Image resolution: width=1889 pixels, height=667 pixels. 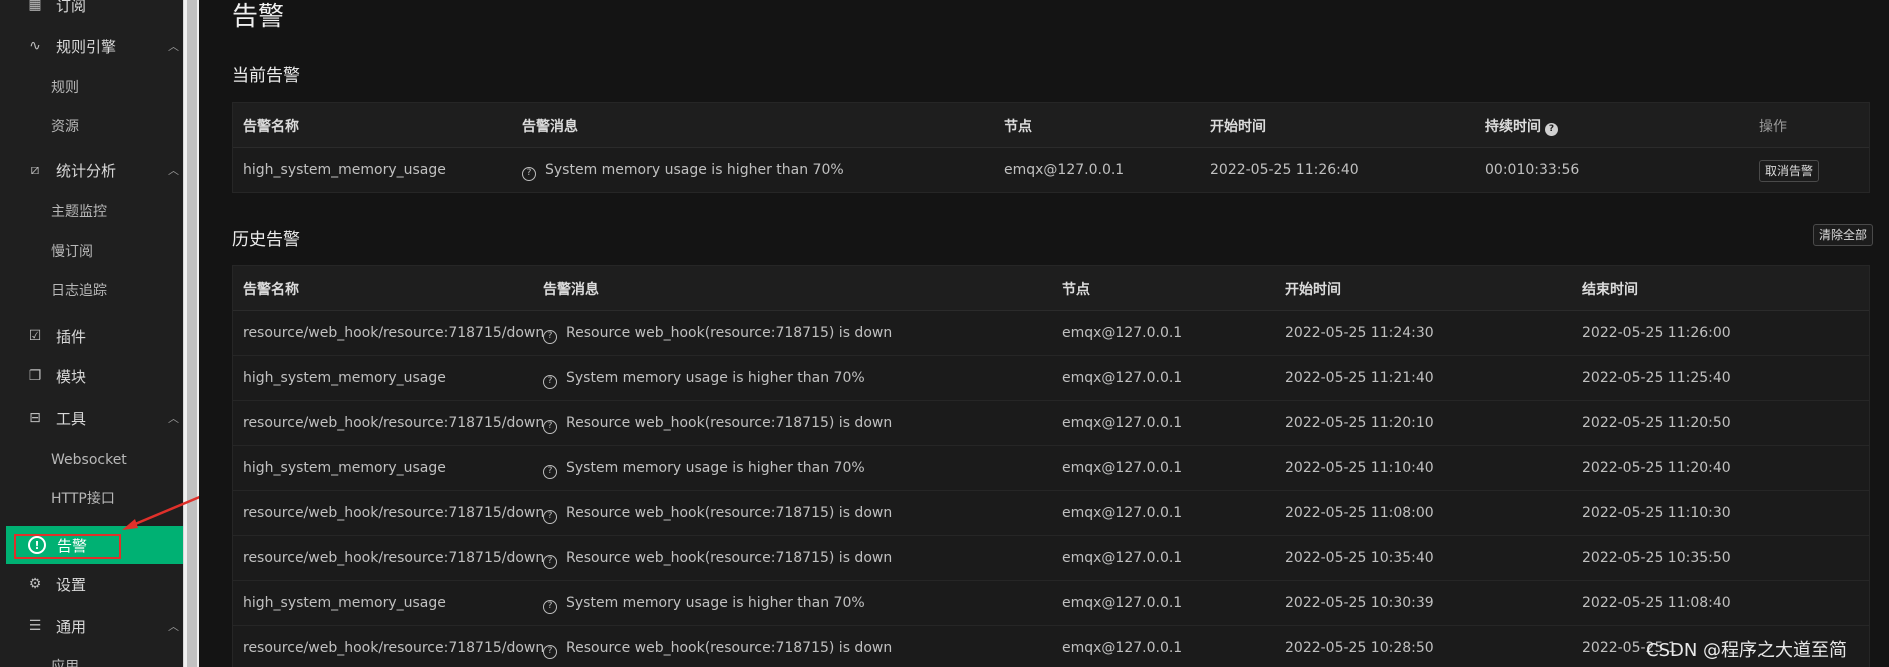 I want to click on alarm-end-time: 2022-05-25 11:08:40, so click(x=1656, y=603).